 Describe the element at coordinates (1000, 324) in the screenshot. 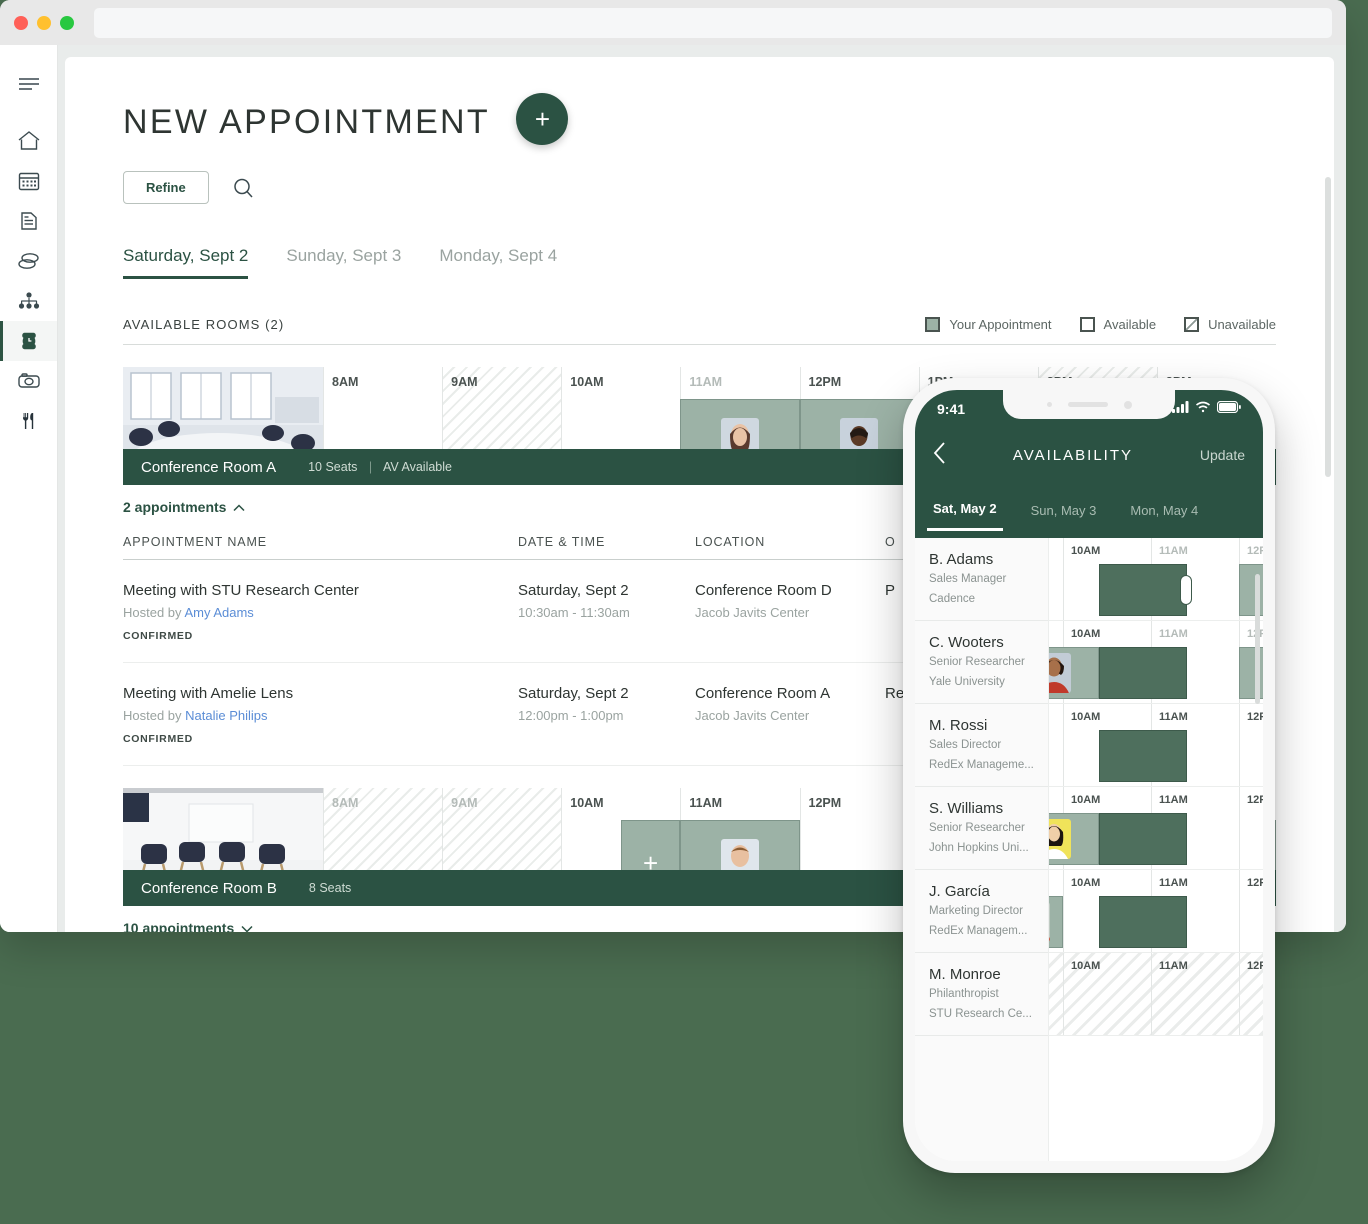

I see `legend-label-mine: Your Appointment` at that location.